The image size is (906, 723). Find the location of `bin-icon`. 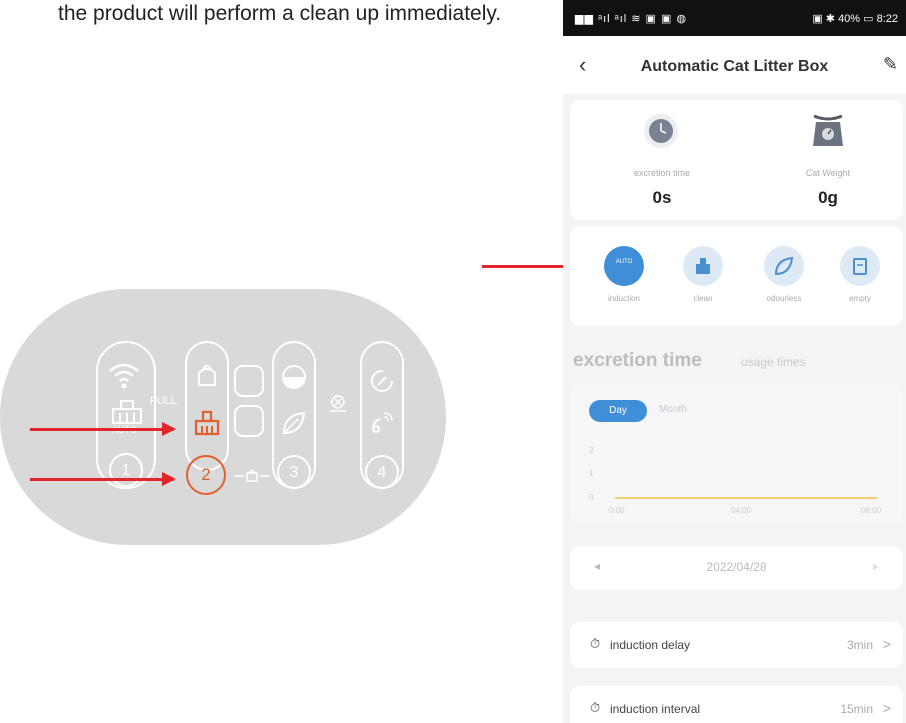

bin-icon is located at coordinates (860, 266).